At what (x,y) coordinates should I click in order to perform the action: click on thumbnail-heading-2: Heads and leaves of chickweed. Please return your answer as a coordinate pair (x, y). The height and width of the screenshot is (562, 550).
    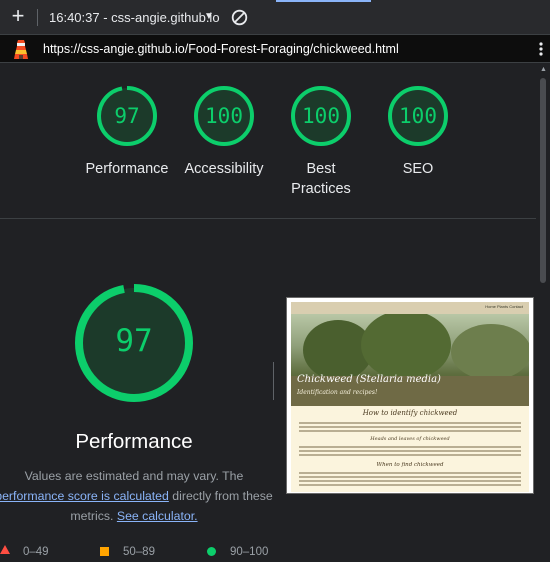
    Looking at the image, I should click on (410, 439).